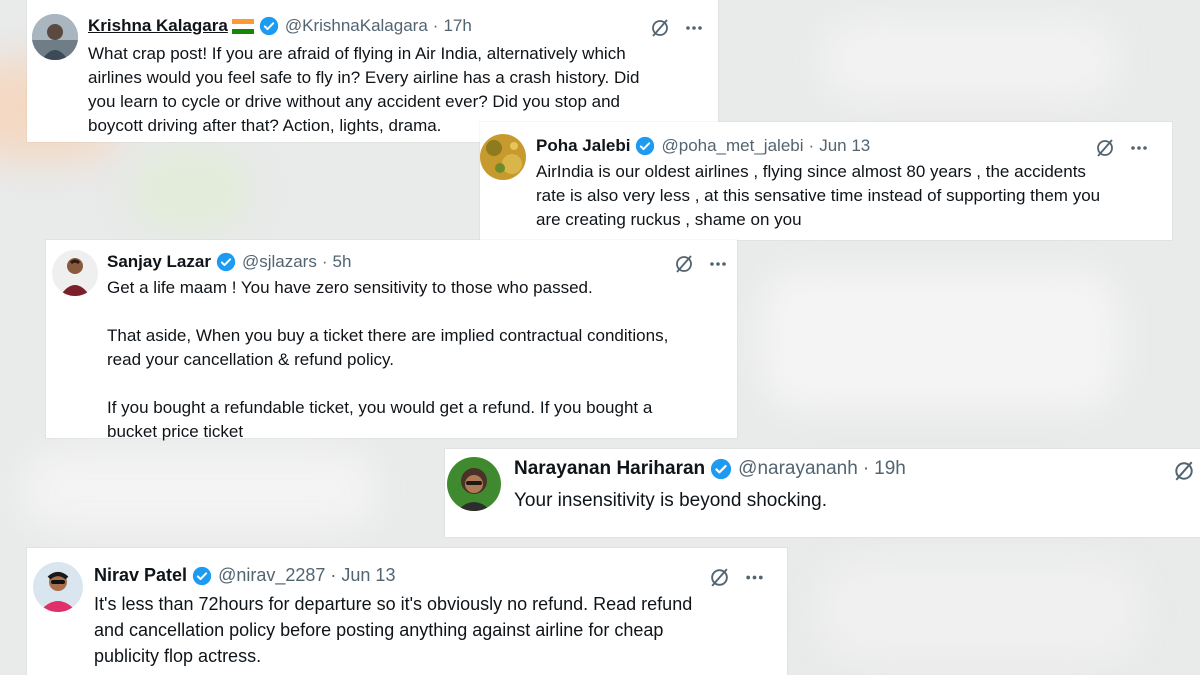  What do you see at coordinates (457, 26) in the screenshot?
I see `timestamp: 17h` at bounding box center [457, 26].